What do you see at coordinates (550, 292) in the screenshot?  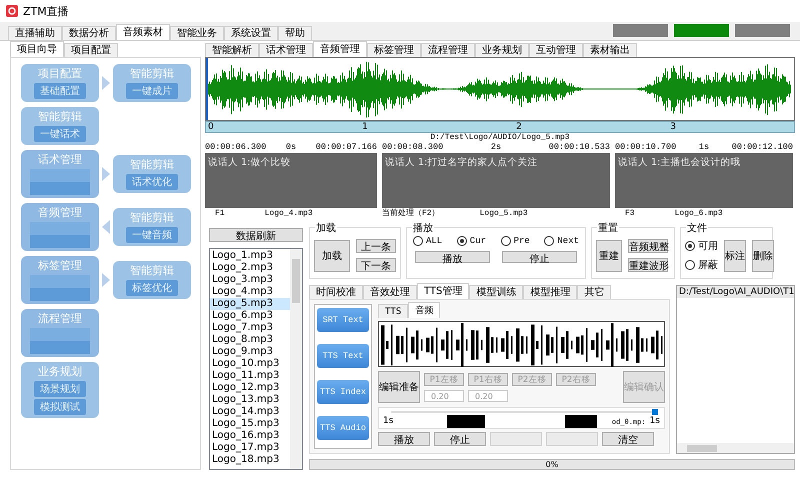 I see `tool-tab: 模型推理` at bounding box center [550, 292].